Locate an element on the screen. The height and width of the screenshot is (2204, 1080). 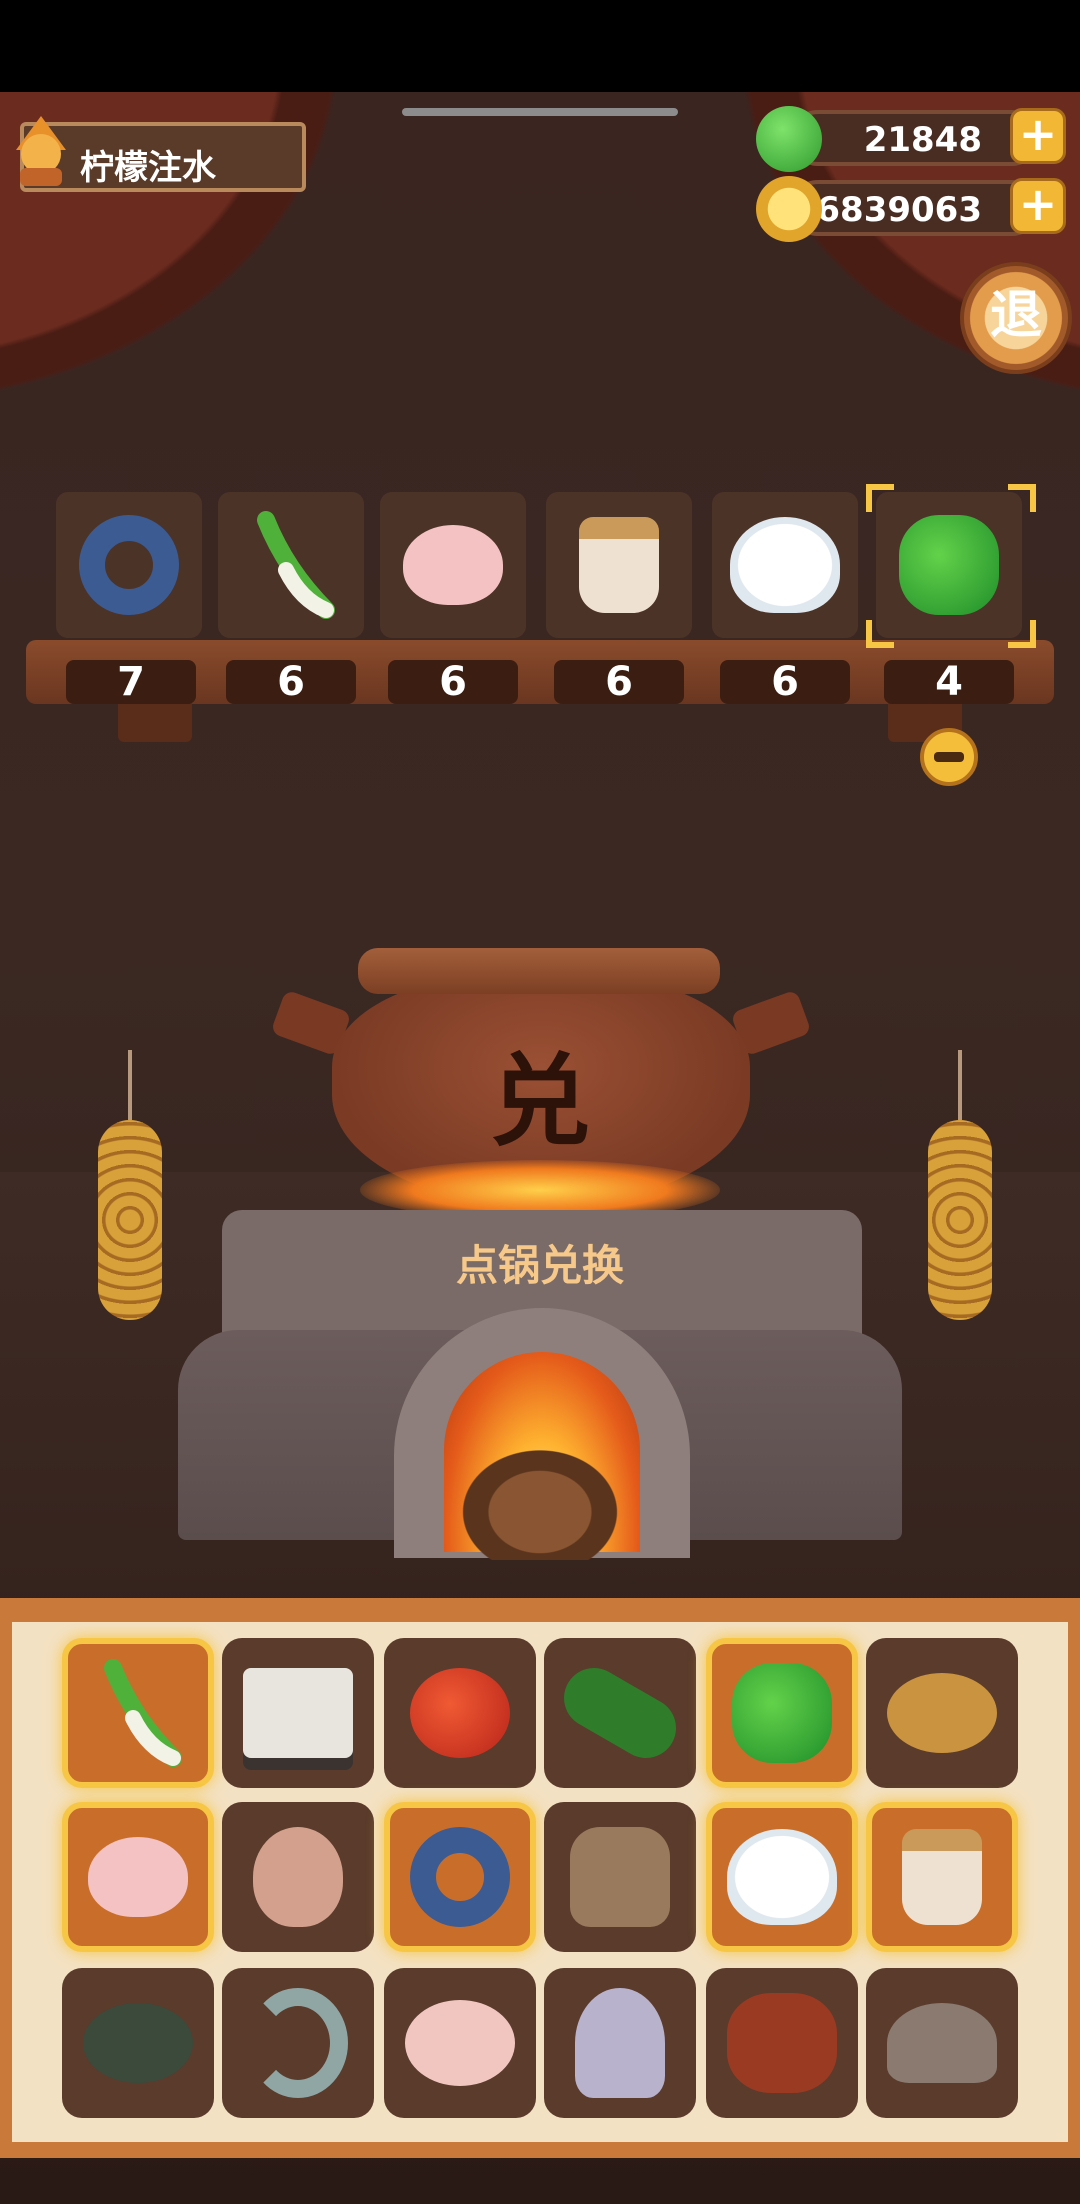
meat-icon is located at coordinates (782, 2043).